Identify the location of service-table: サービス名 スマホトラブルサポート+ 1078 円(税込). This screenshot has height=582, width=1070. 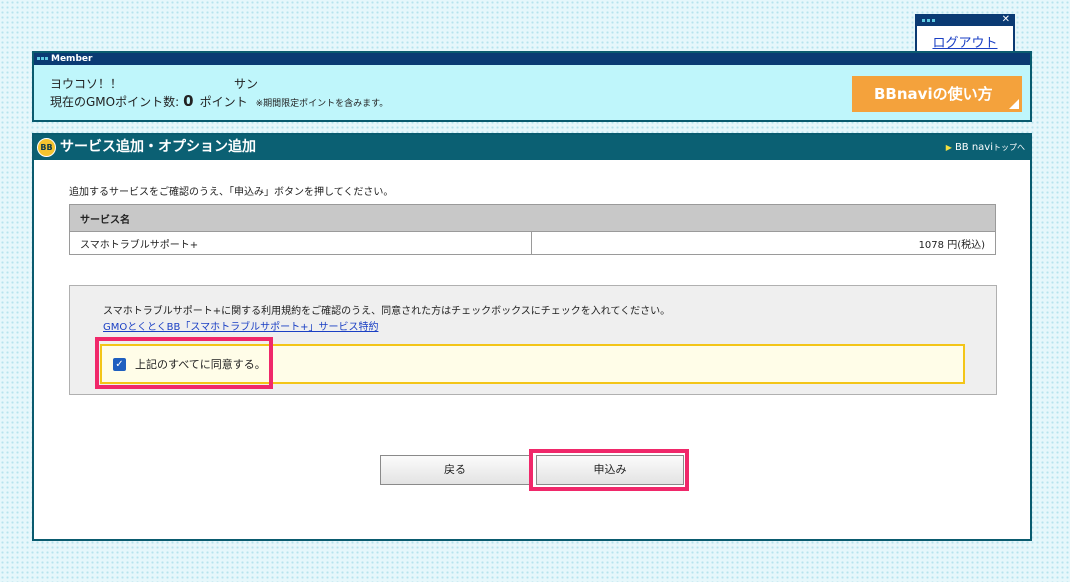
(532, 229).